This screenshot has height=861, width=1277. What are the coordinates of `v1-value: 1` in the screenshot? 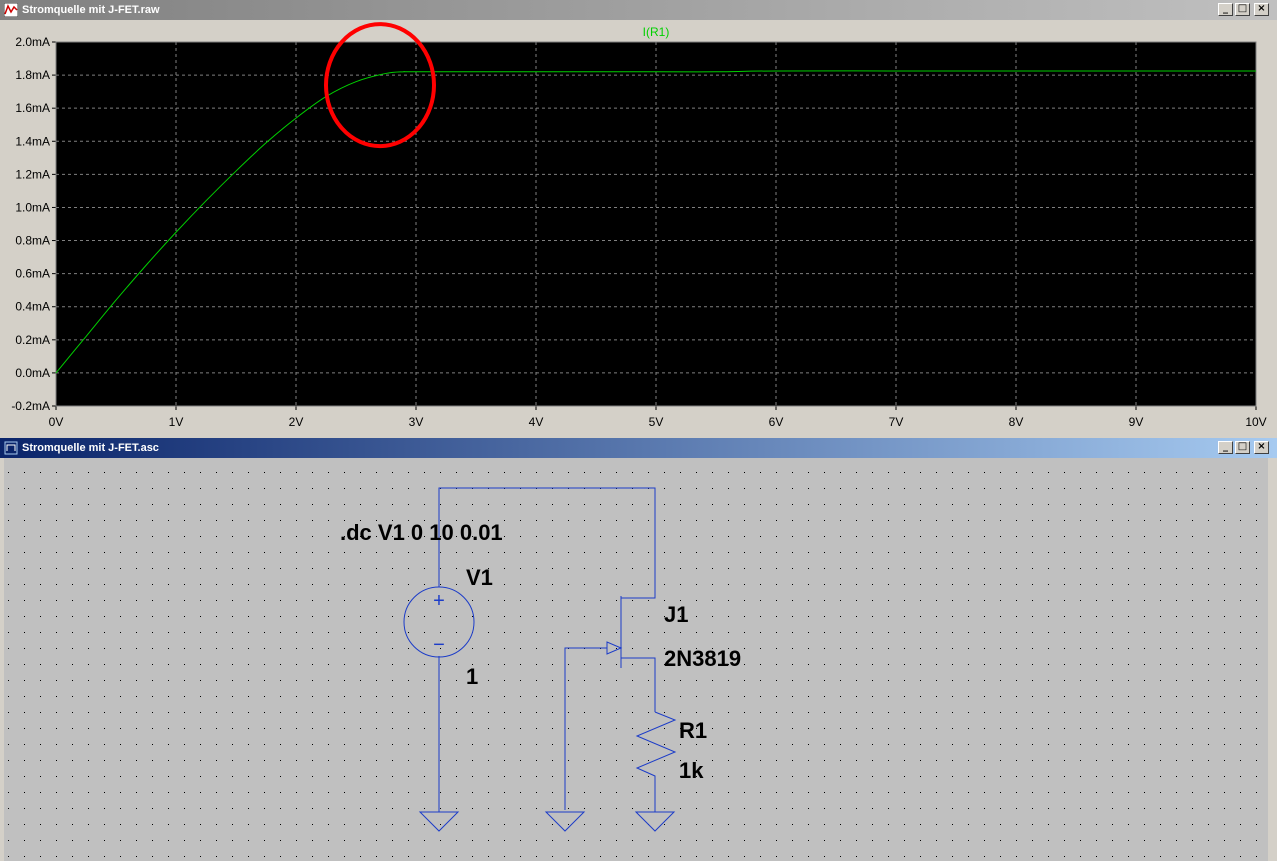 It's located at (472, 676).